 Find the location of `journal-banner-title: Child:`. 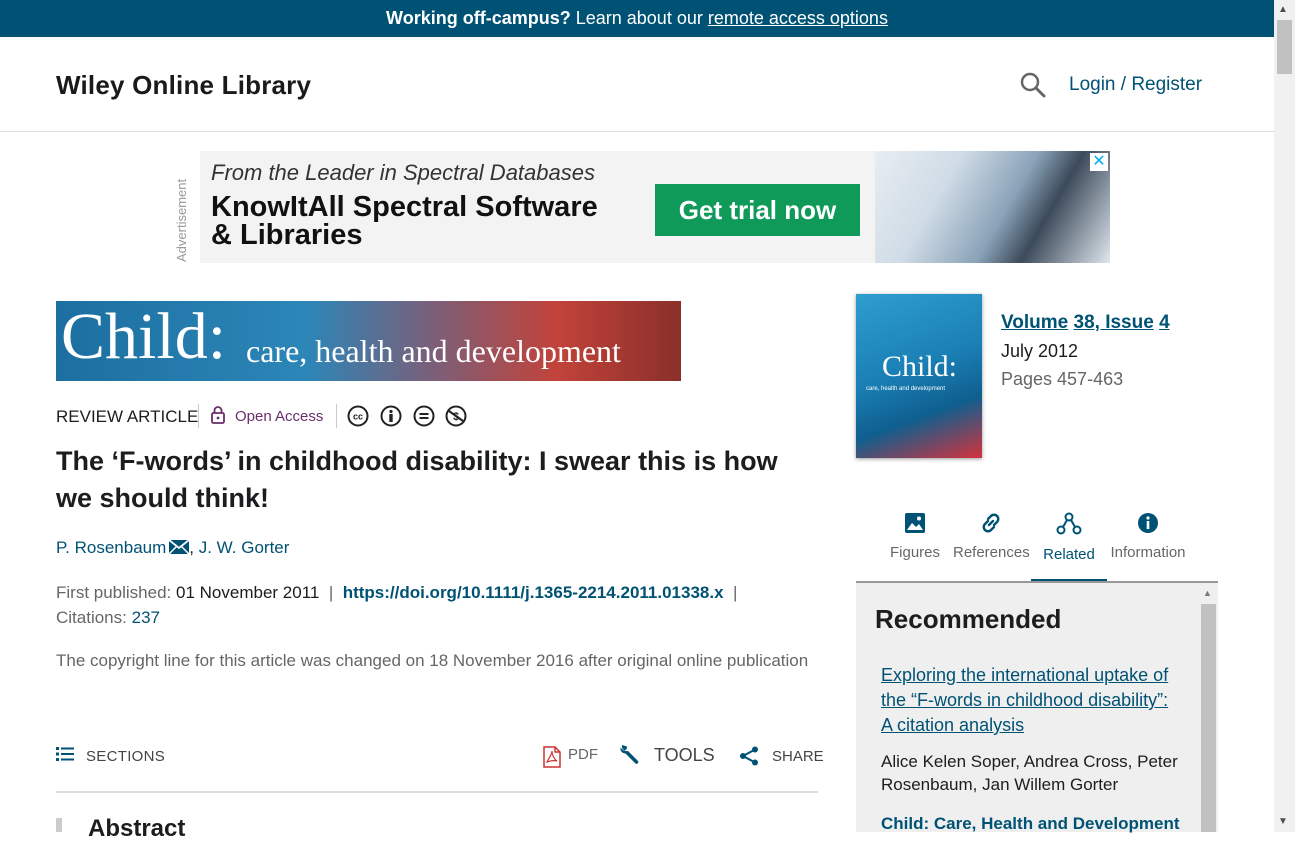

journal-banner-title: Child: is located at coordinates (144, 337).